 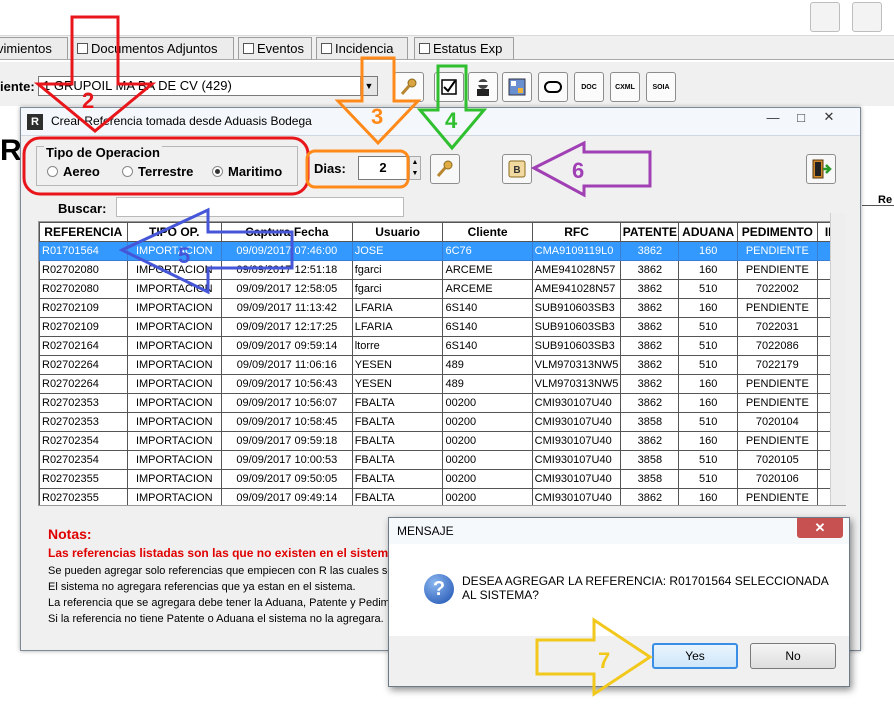 What do you see at coordinates (377, 116) in the screenshot?
I see `annotation-number-3: 3` at bounding box center [377, 116].